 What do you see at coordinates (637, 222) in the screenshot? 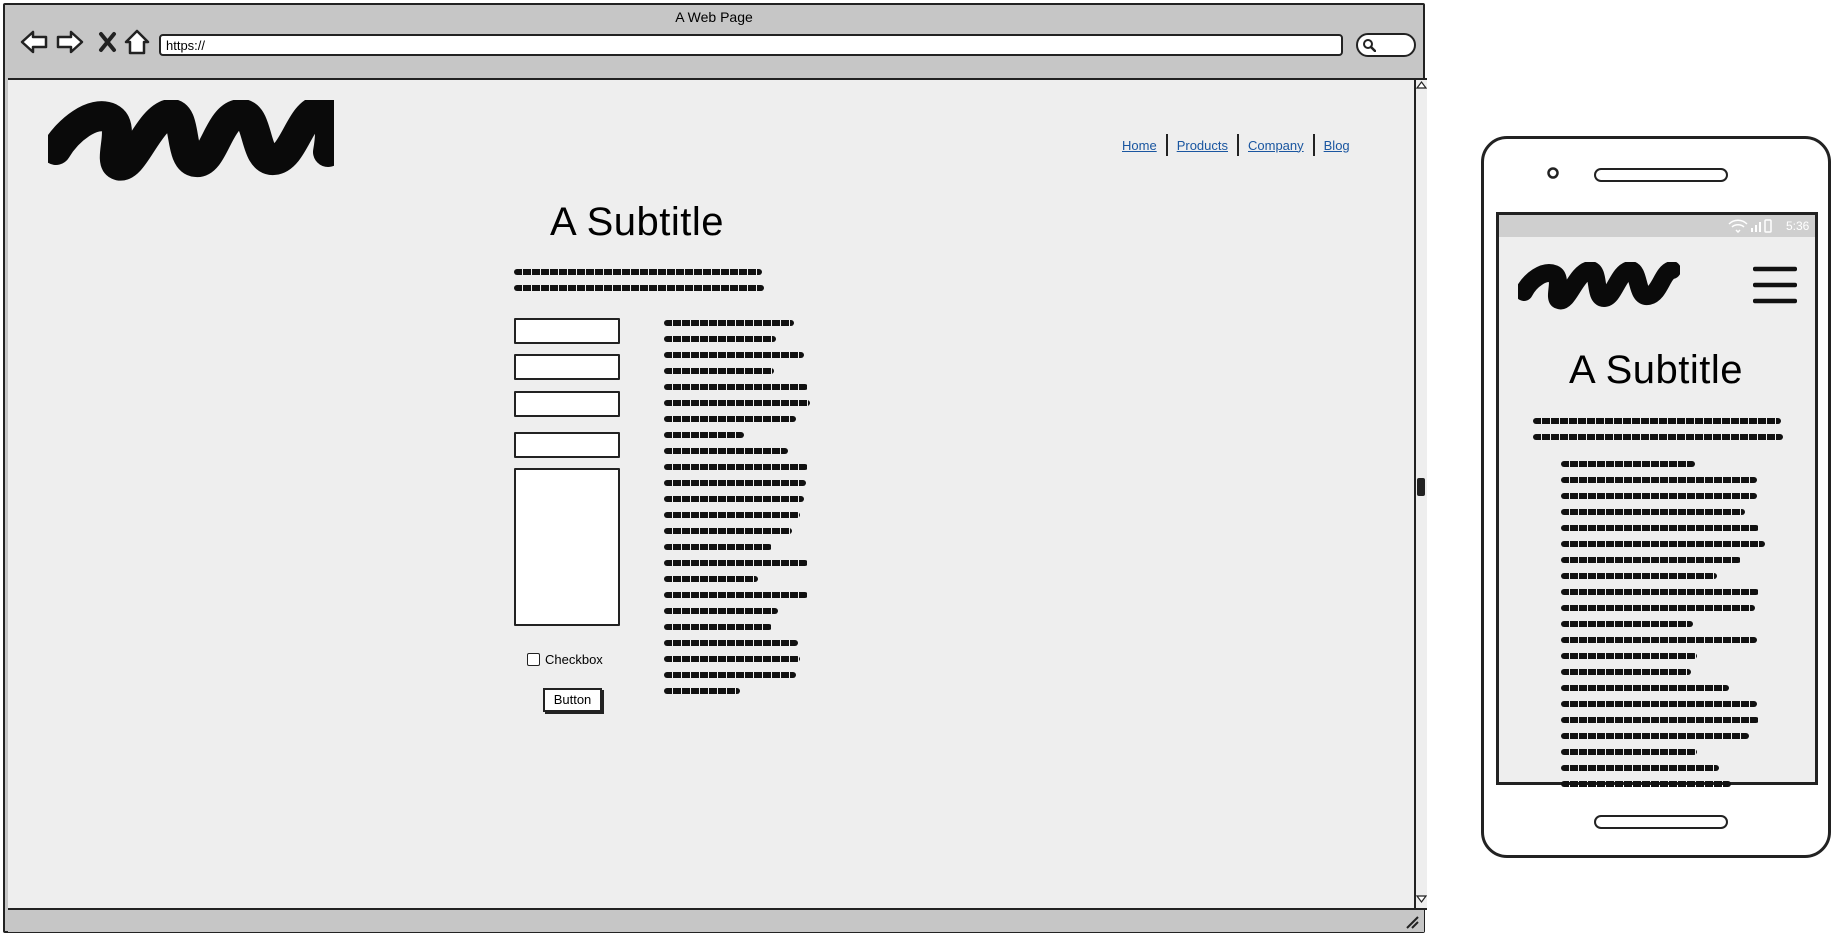
I see `page-subtitle: A Subtitle` at bounding box center [637, 222].